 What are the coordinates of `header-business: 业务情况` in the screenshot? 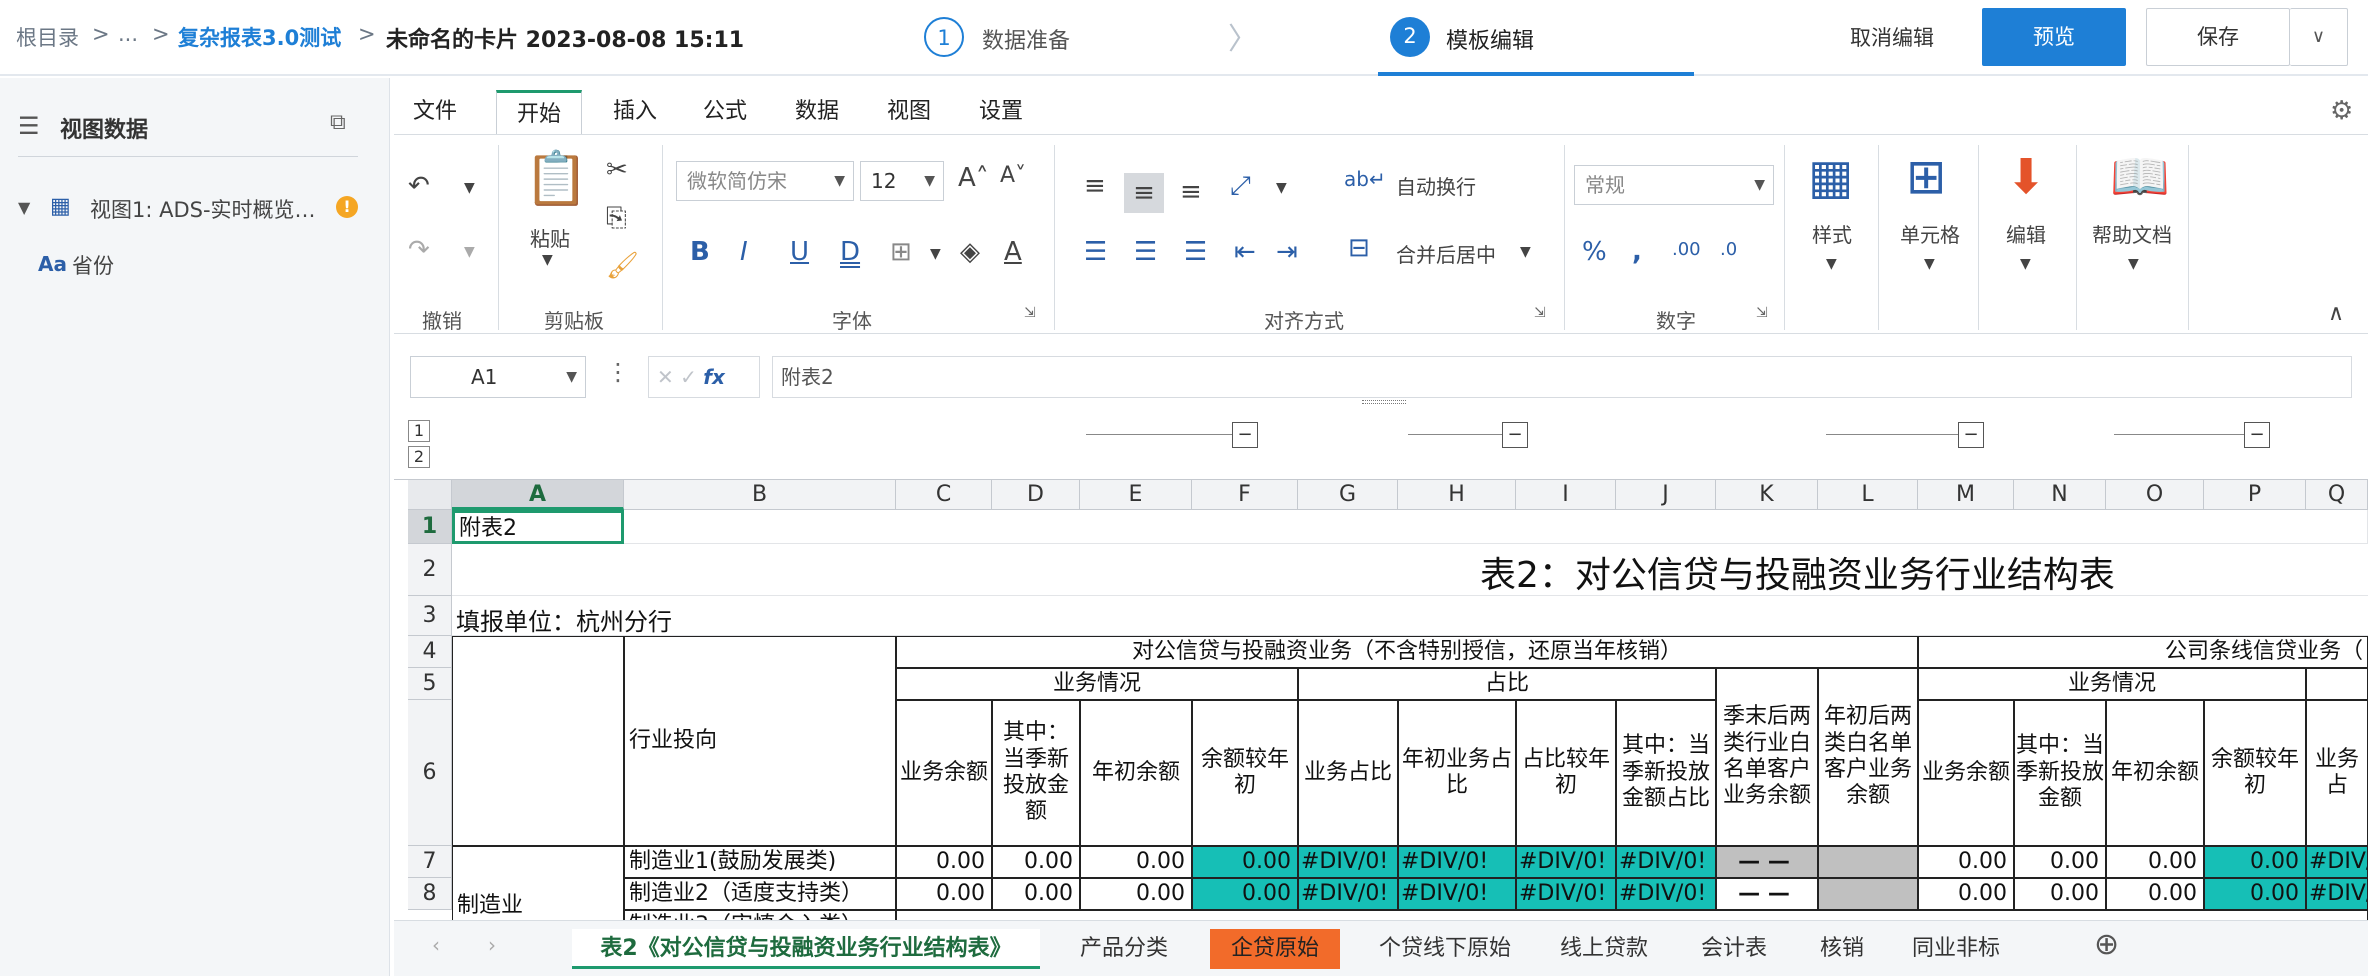 It's located at (1097, 684).